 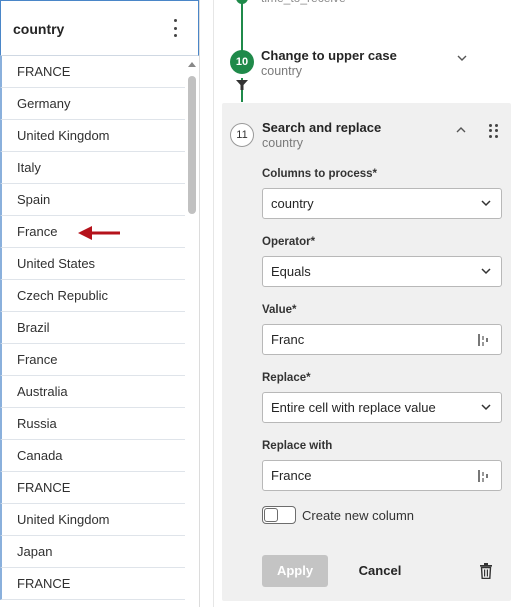 What do you see at coordinates (99, 200) in the screenshot?
I see `column-value-row: Spain` at bounding box center [99, 200].